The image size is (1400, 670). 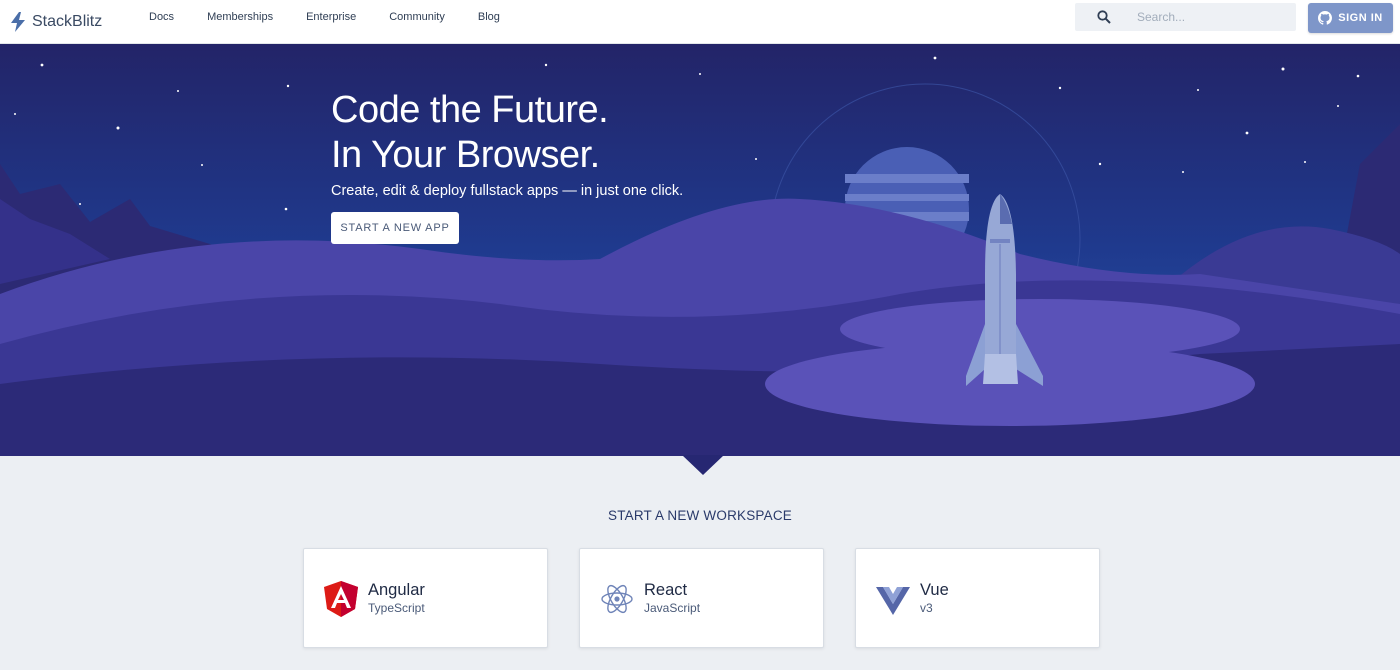 I want to click on workspace-card-sub: v3, so click(x=926, y=608).